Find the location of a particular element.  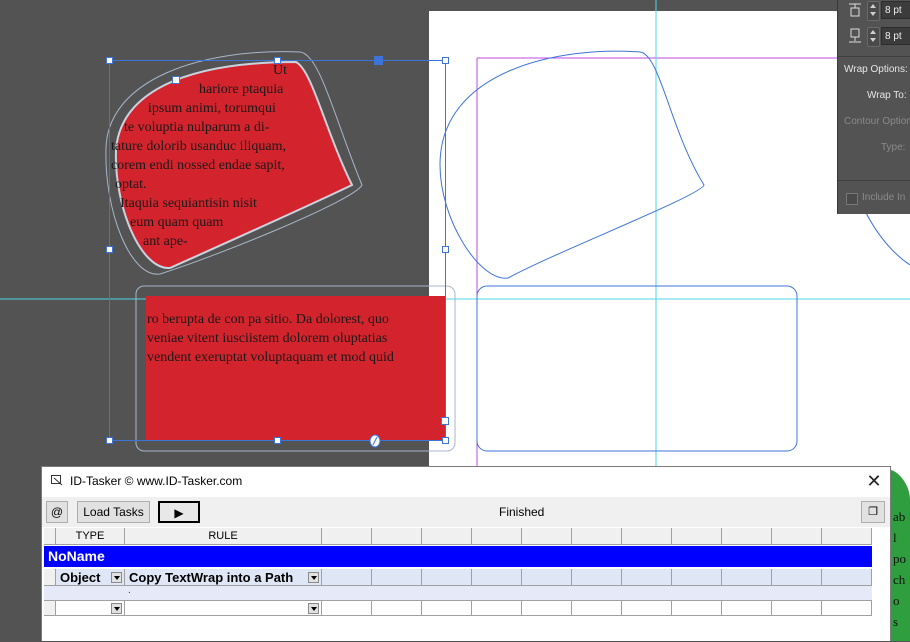

rule-cell: Copy TextWrap into a Path is located at coordinates (223, 577).